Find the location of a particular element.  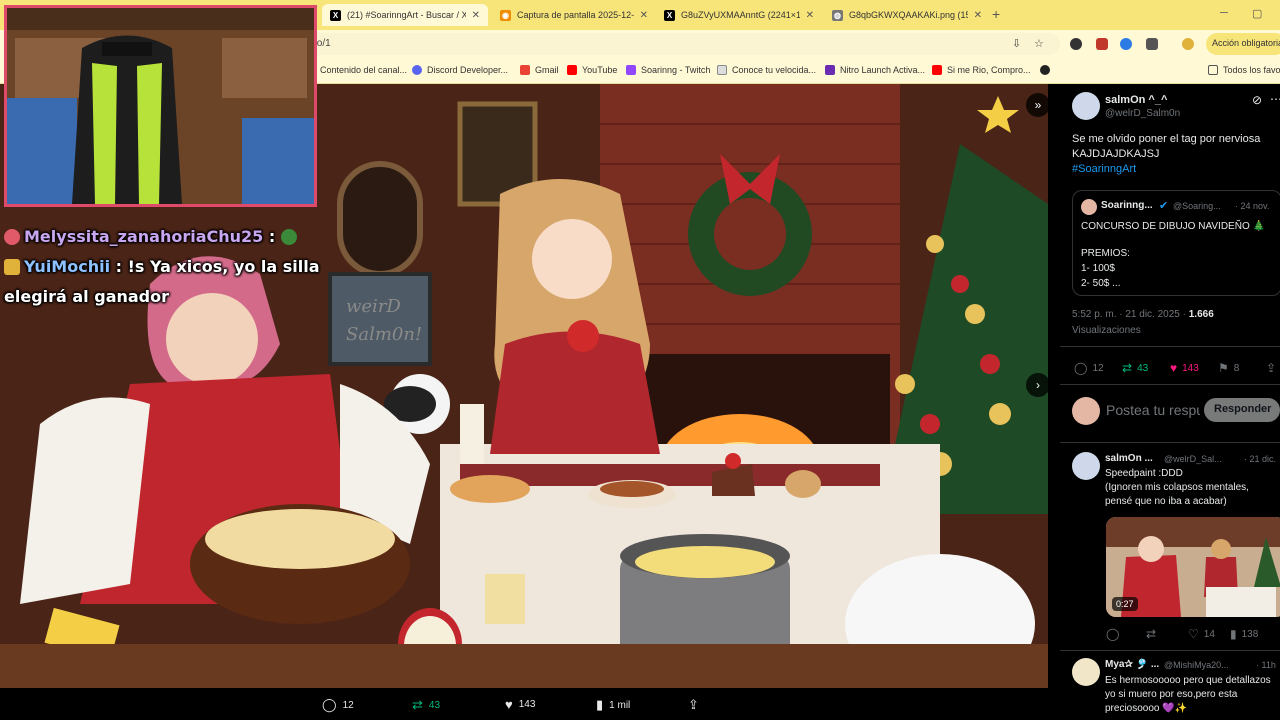

bookmark-star-icon: ☆ is located at coordinates (1039, 43).